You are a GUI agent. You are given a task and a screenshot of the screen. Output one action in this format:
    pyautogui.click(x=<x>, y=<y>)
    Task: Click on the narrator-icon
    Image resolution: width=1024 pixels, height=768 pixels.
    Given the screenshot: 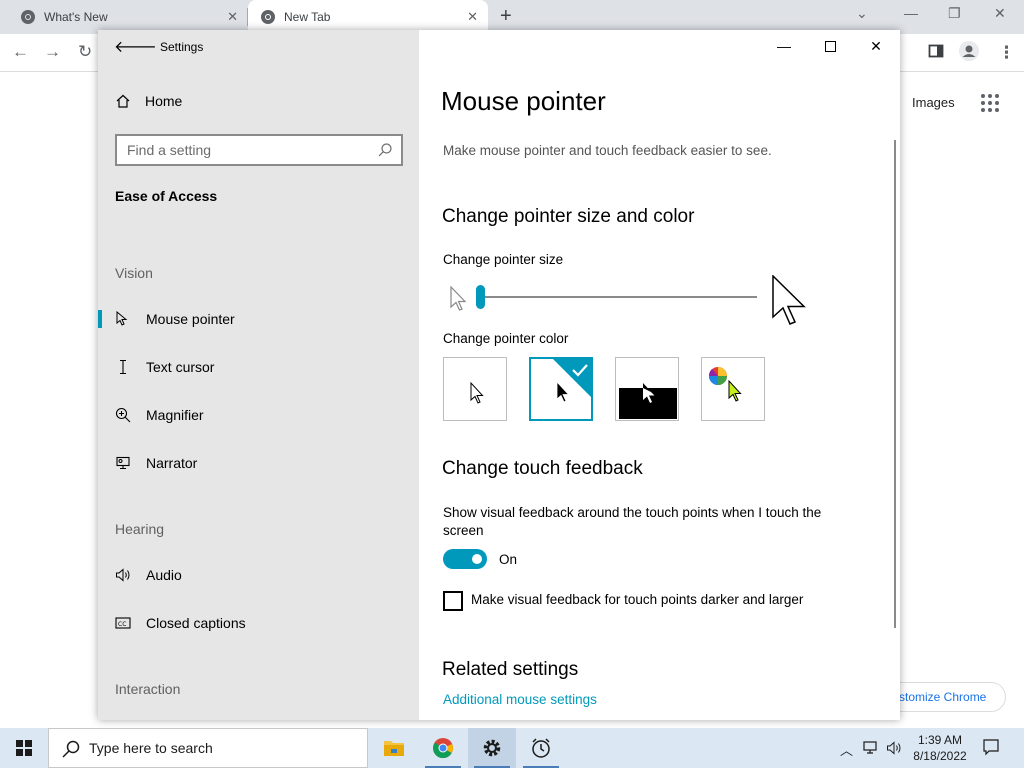 What is the action you would take?
    pyautogui.click(x=123, y=463)
    